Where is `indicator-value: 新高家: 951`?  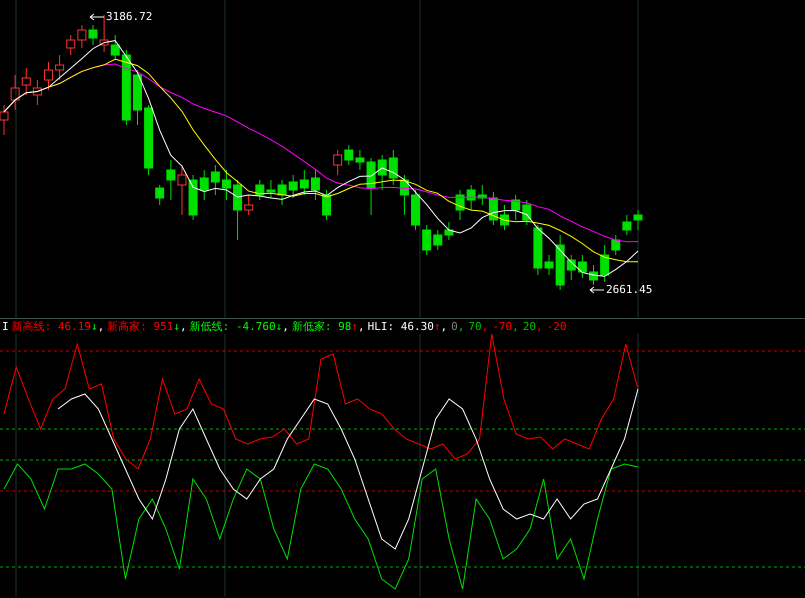 indicator-value: 新高家: 951 is located at coordinates (140, 326).